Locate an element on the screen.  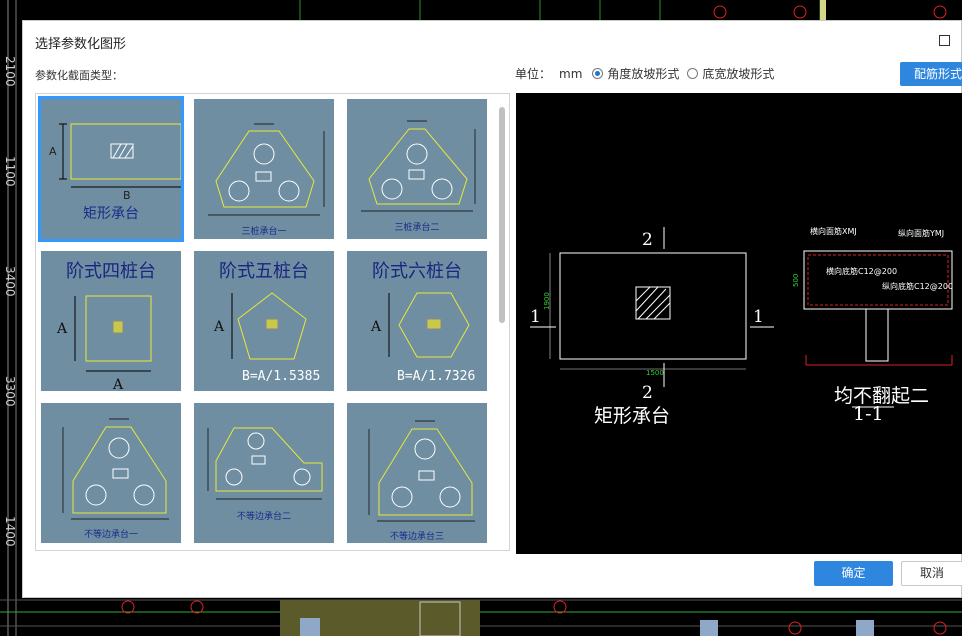
shape-item-unequal-cap-2: 不等边承台二 is located at coordinates (264, 473).